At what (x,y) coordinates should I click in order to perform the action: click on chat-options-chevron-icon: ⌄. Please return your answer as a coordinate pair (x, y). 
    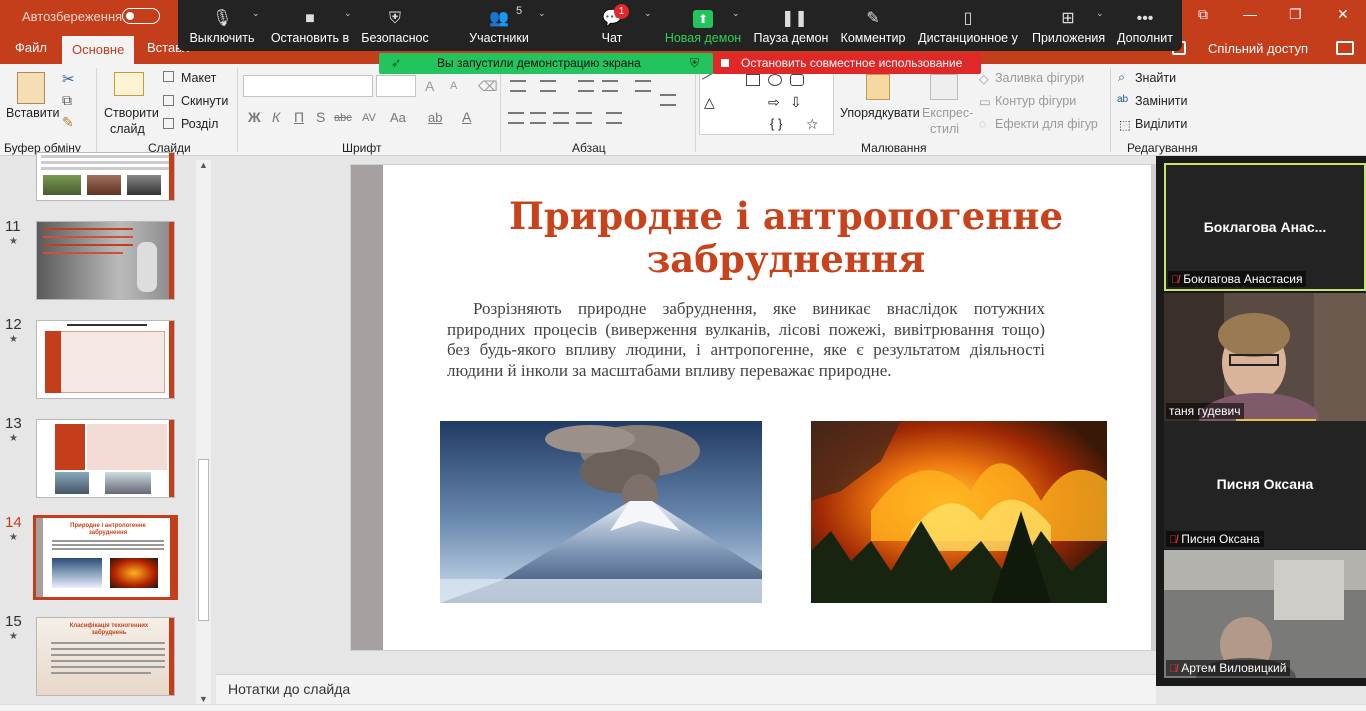
    Looking at the image, I should click on (646, 25).